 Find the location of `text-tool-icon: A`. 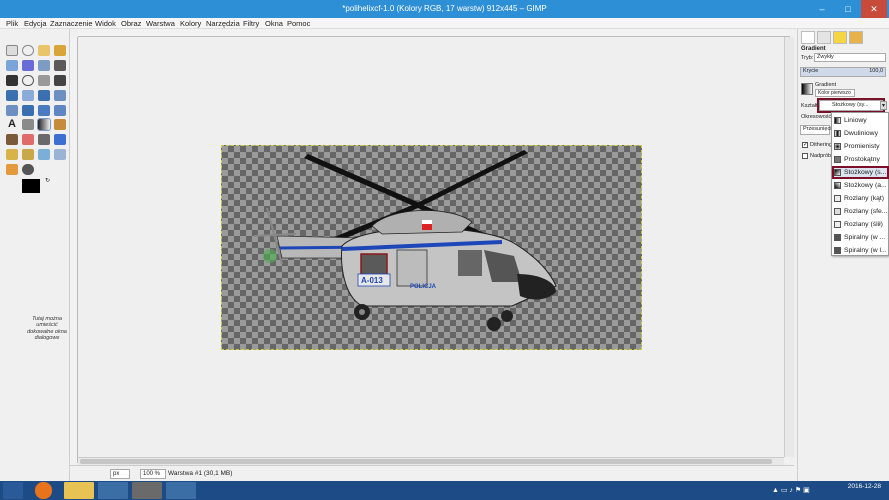

text-tool-icon: A is located at coordinates (12, 124).